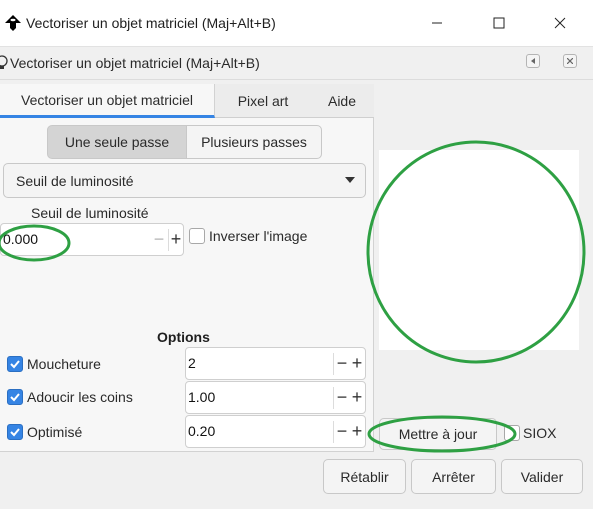  I want to click on tab-pixel-art: Pixel art, so click(263, 101).